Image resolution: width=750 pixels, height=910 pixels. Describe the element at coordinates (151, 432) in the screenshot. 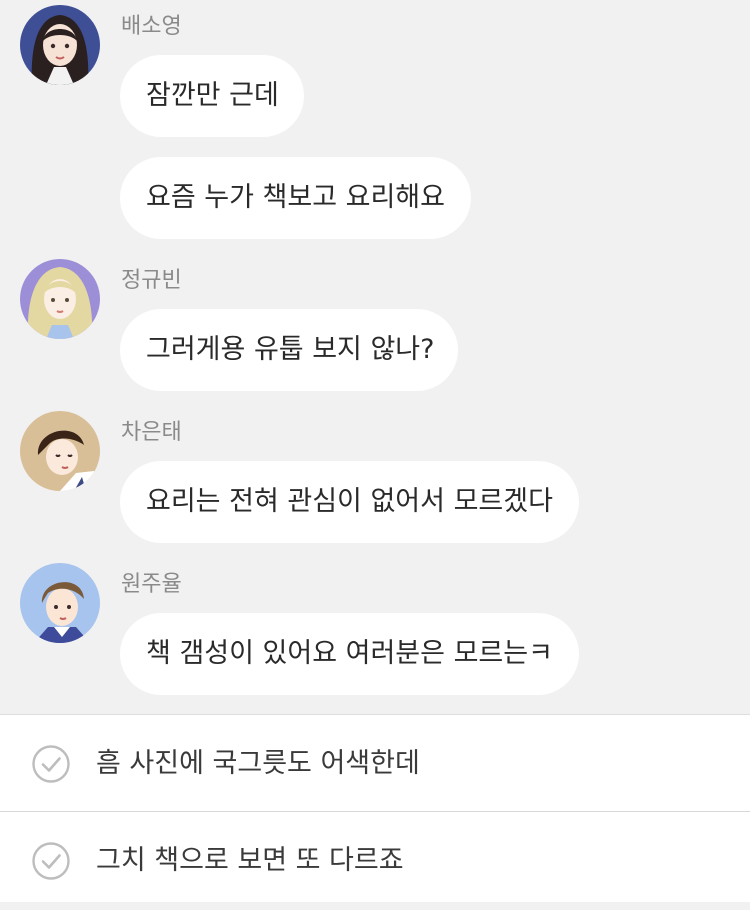

I see `sender-name: 차은태` at that location.